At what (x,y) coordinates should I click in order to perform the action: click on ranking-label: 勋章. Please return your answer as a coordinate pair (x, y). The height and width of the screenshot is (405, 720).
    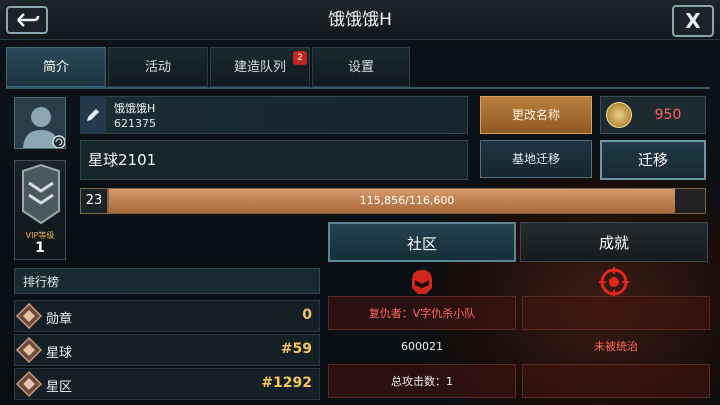
    Looking at the image, I should click on (59, 319).